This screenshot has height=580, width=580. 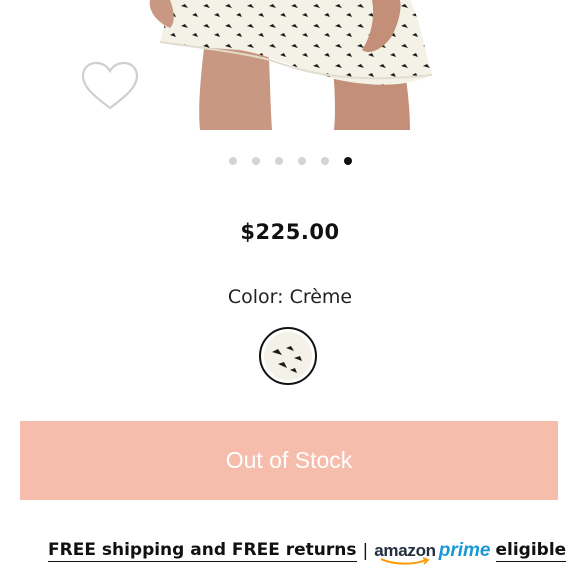 What do you see at coordinates (290, 161) in the screenshot?
I see `carousel-dots` at bounding box center [290, 161].